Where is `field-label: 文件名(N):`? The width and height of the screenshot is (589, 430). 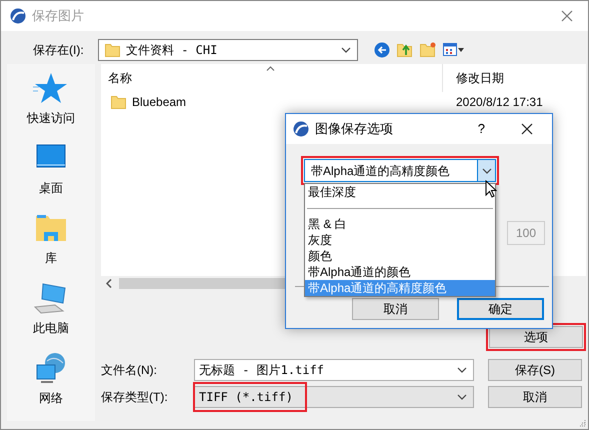
field-label: 文件名(N): is located at coordinates (129, 370).